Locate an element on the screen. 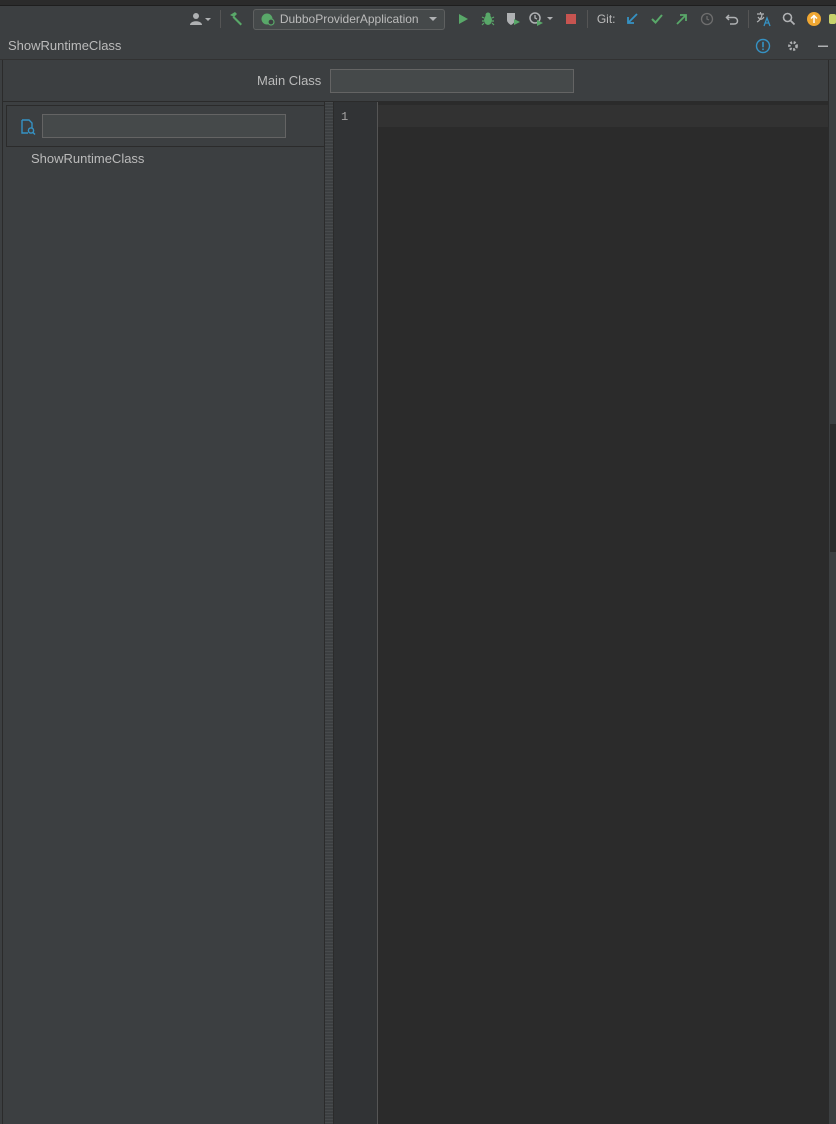 The image size is (836, 1124). git-commit-button is located at coordinates (657, 19).